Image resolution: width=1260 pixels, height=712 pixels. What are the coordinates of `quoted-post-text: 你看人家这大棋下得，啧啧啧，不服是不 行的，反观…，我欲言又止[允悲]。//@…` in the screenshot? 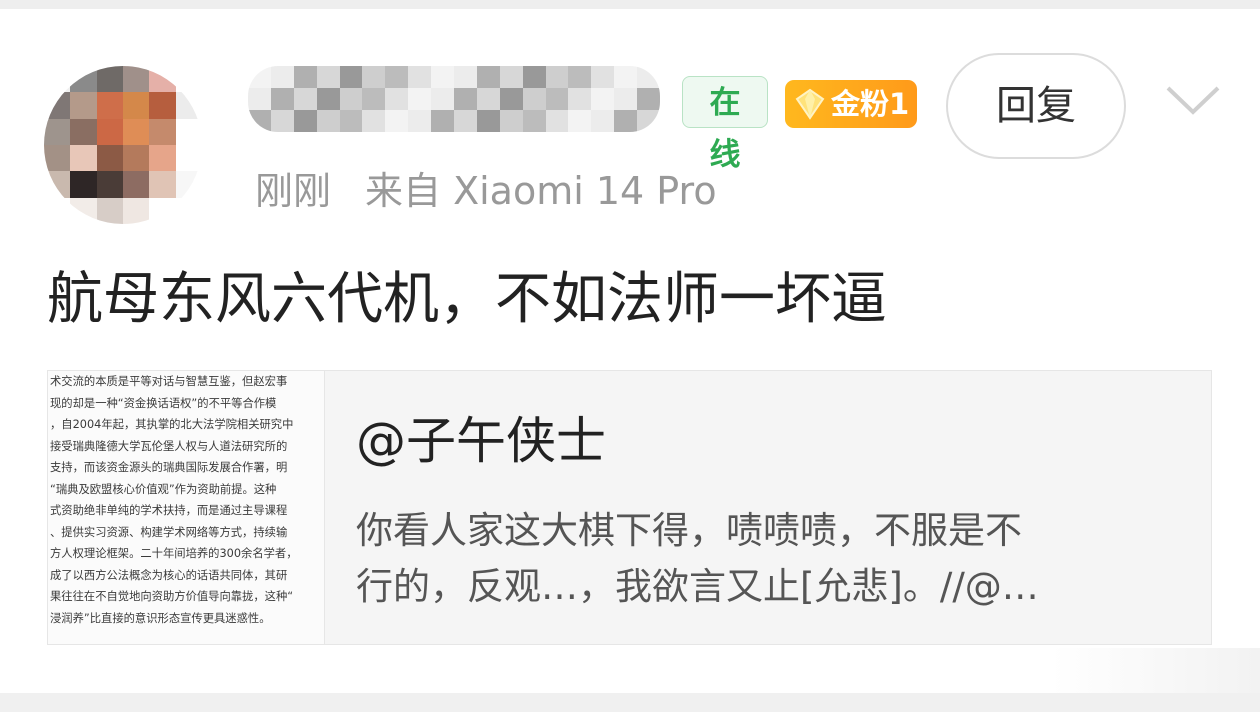 It's located at (781, 559).